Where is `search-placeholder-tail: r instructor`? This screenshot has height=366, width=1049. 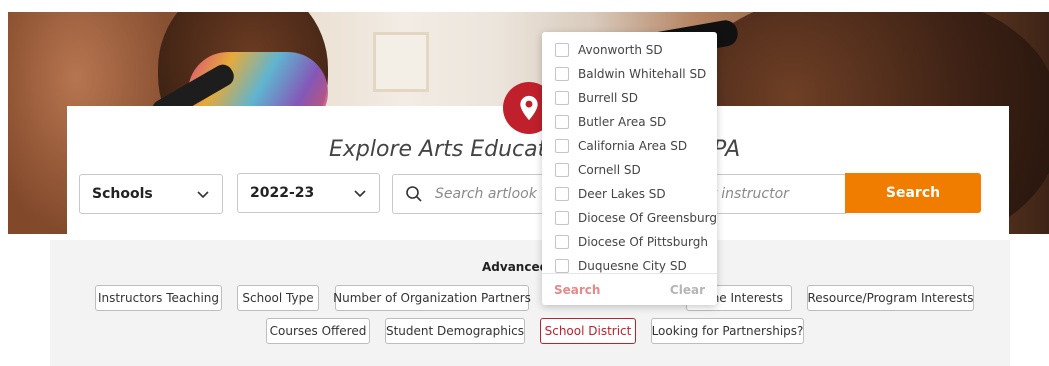 search-placeholder-tail: r instructor is located at coordinates (750, 194).